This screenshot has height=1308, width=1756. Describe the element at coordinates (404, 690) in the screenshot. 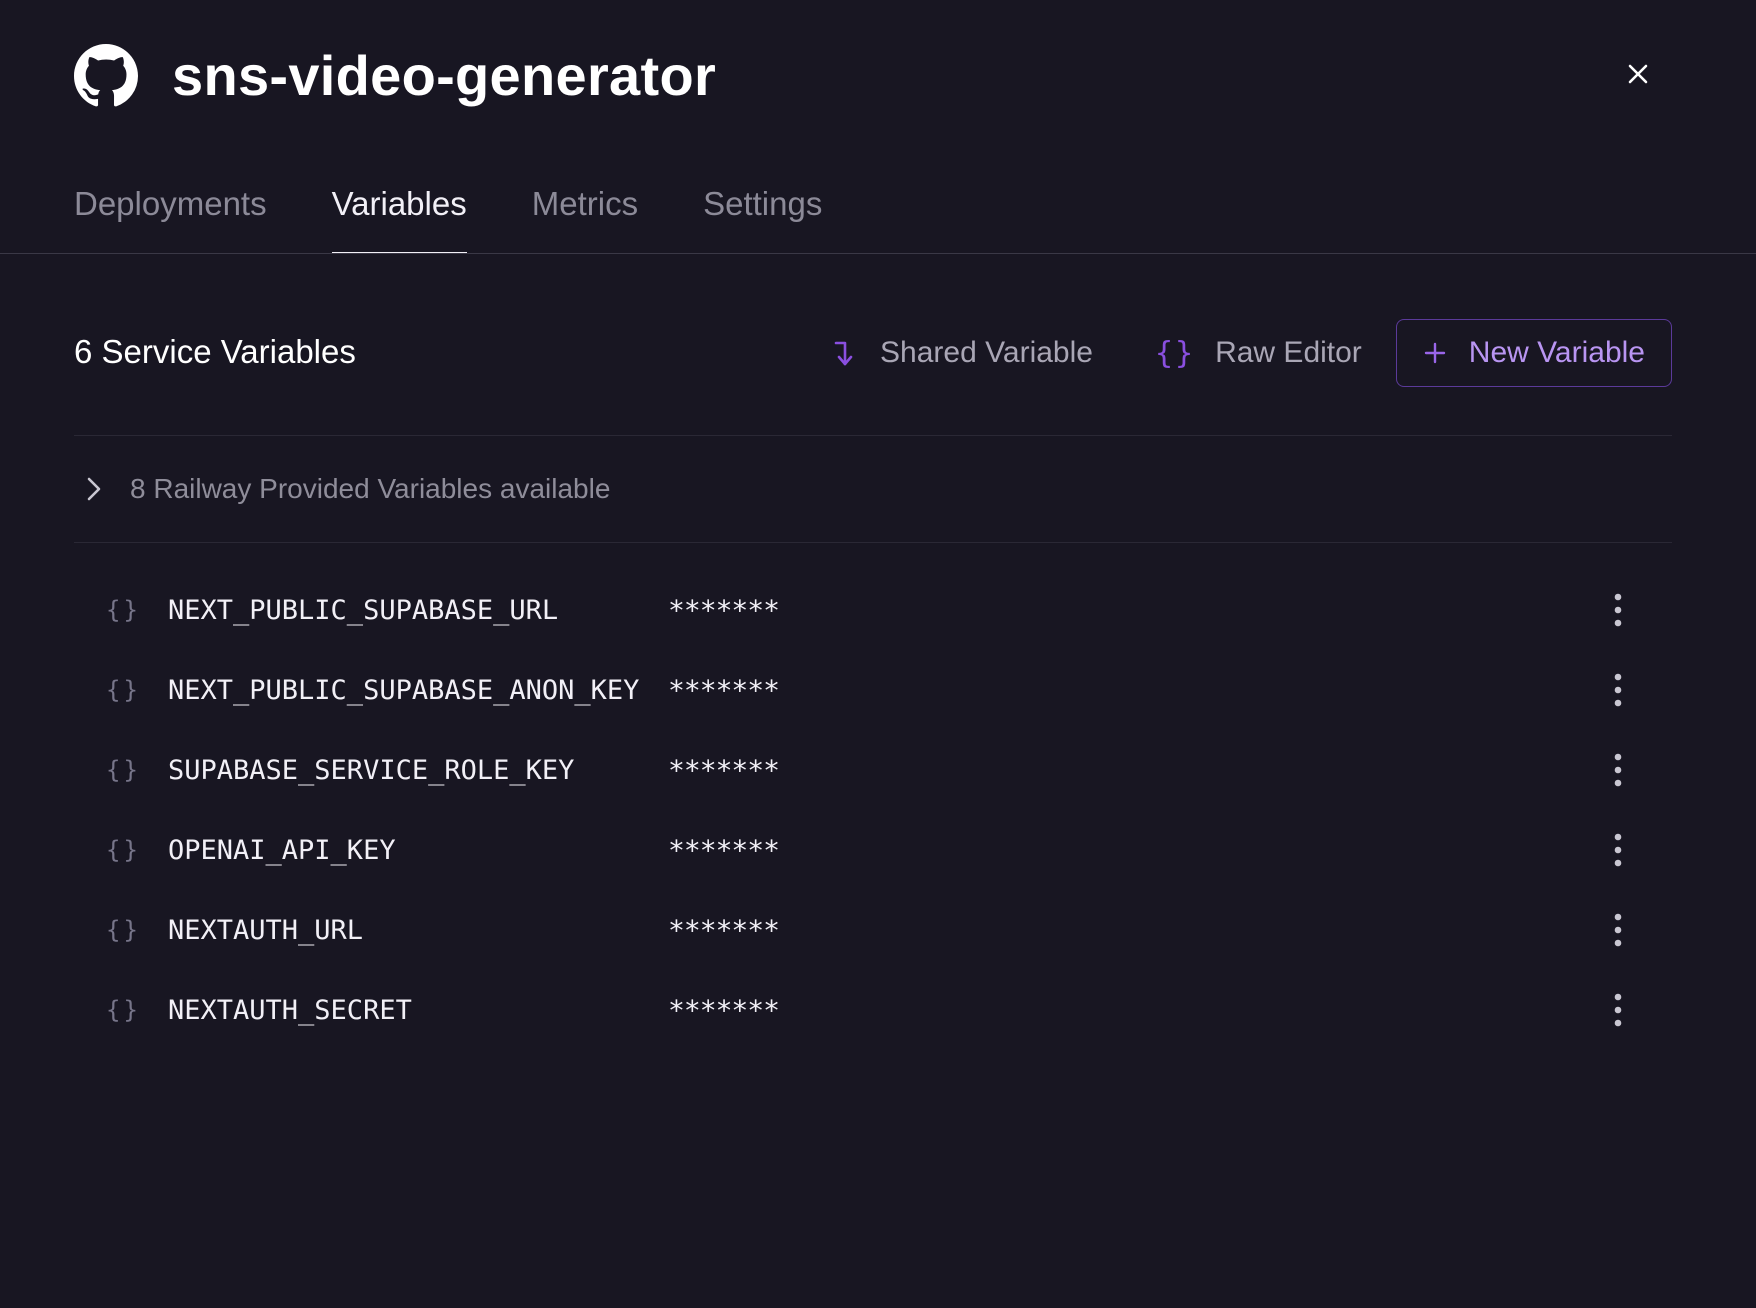

I see `variable-name: NEXT_PUBLIC_SUPABASE_ANON_KEY` at that location.